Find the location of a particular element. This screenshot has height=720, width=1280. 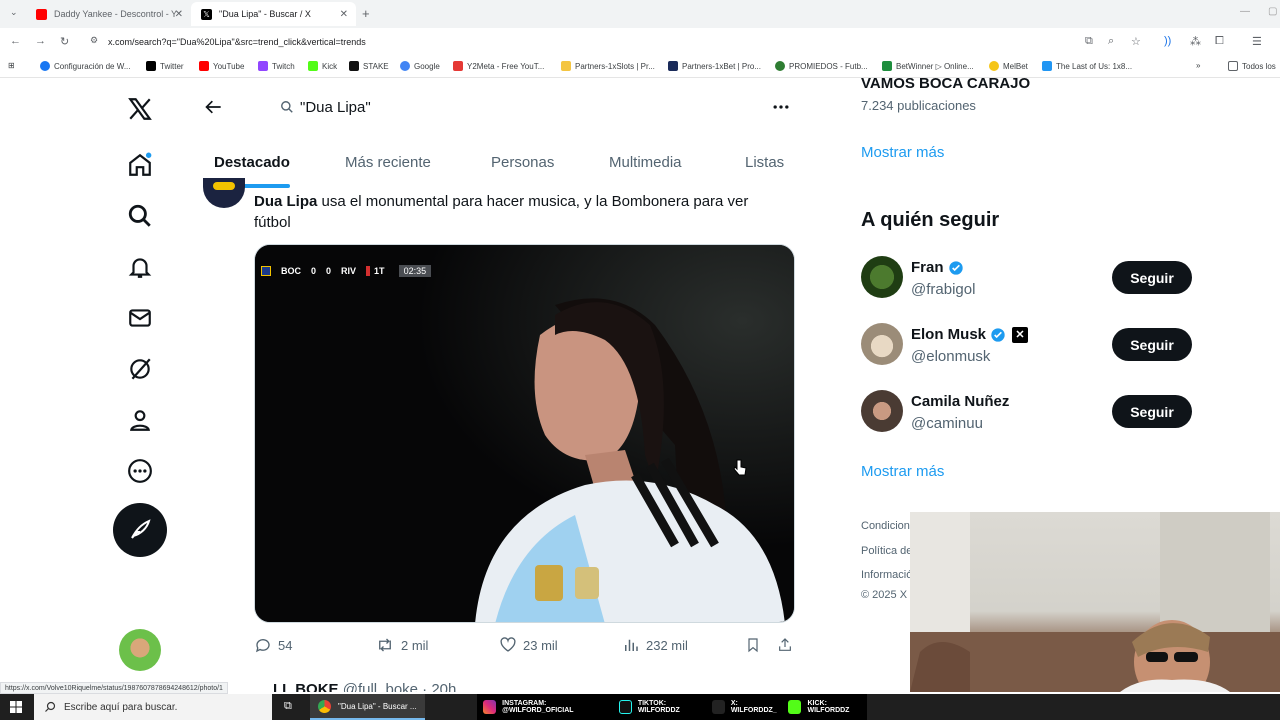

bookmark-star-icon: ☆ is located at coordinates (1136, 41).